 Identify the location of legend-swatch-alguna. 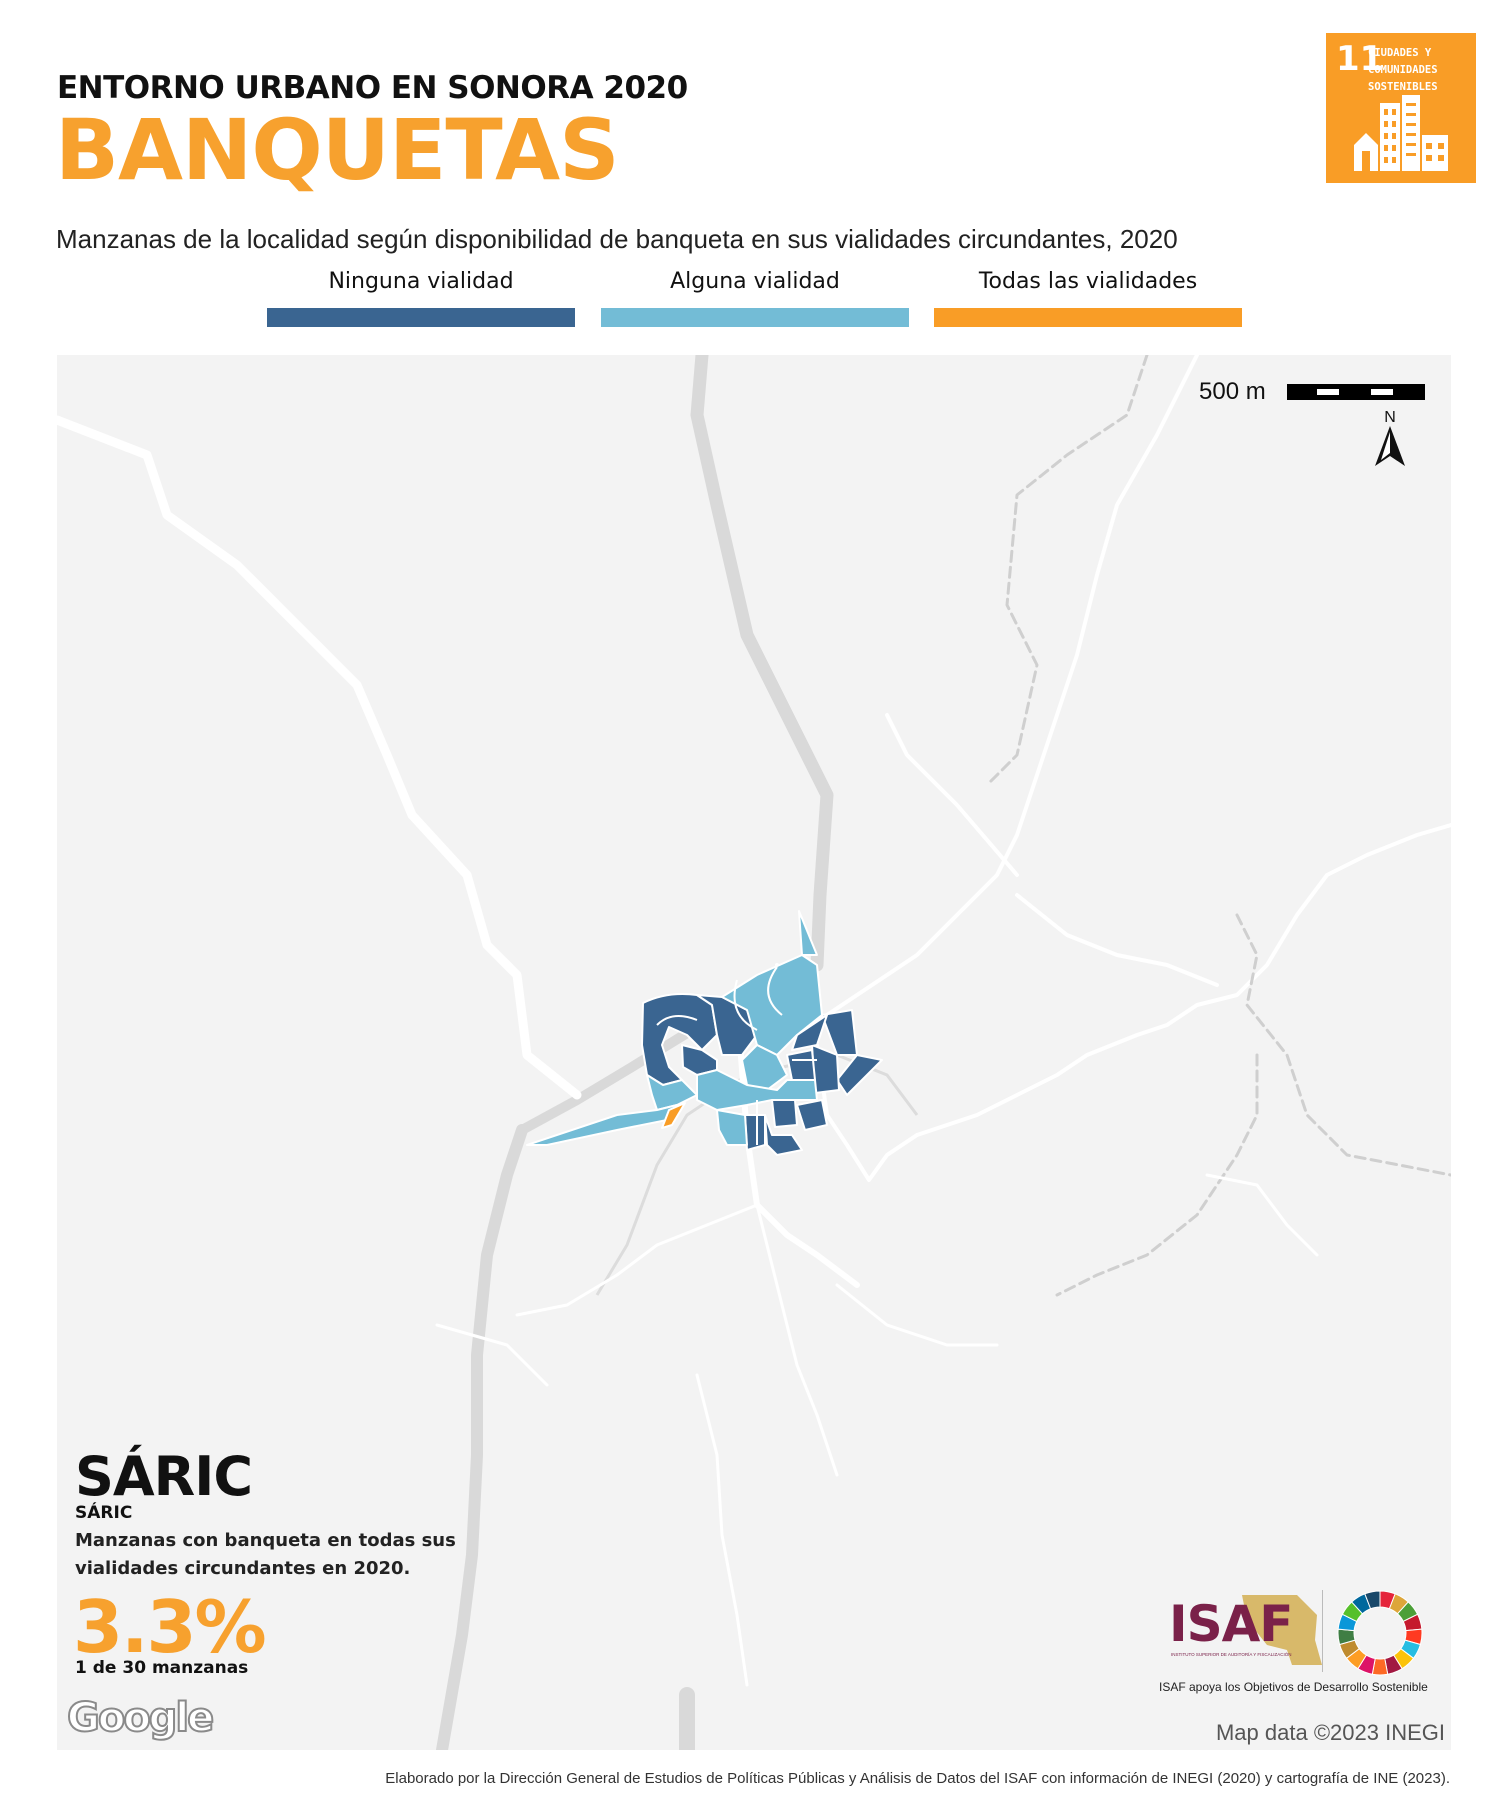
(755, 317).